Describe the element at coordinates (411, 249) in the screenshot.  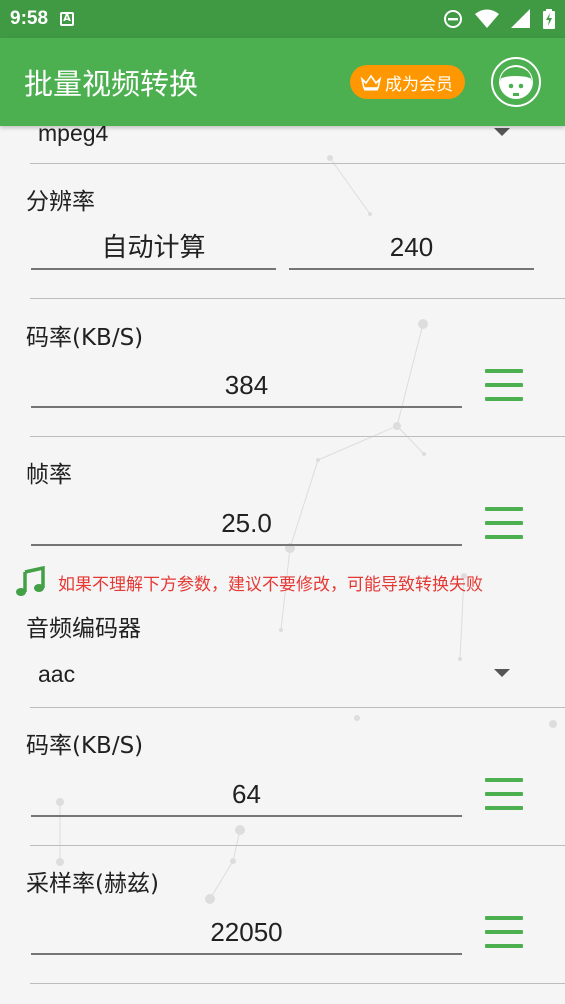
I see `resolution-height-input: 240` at that location.